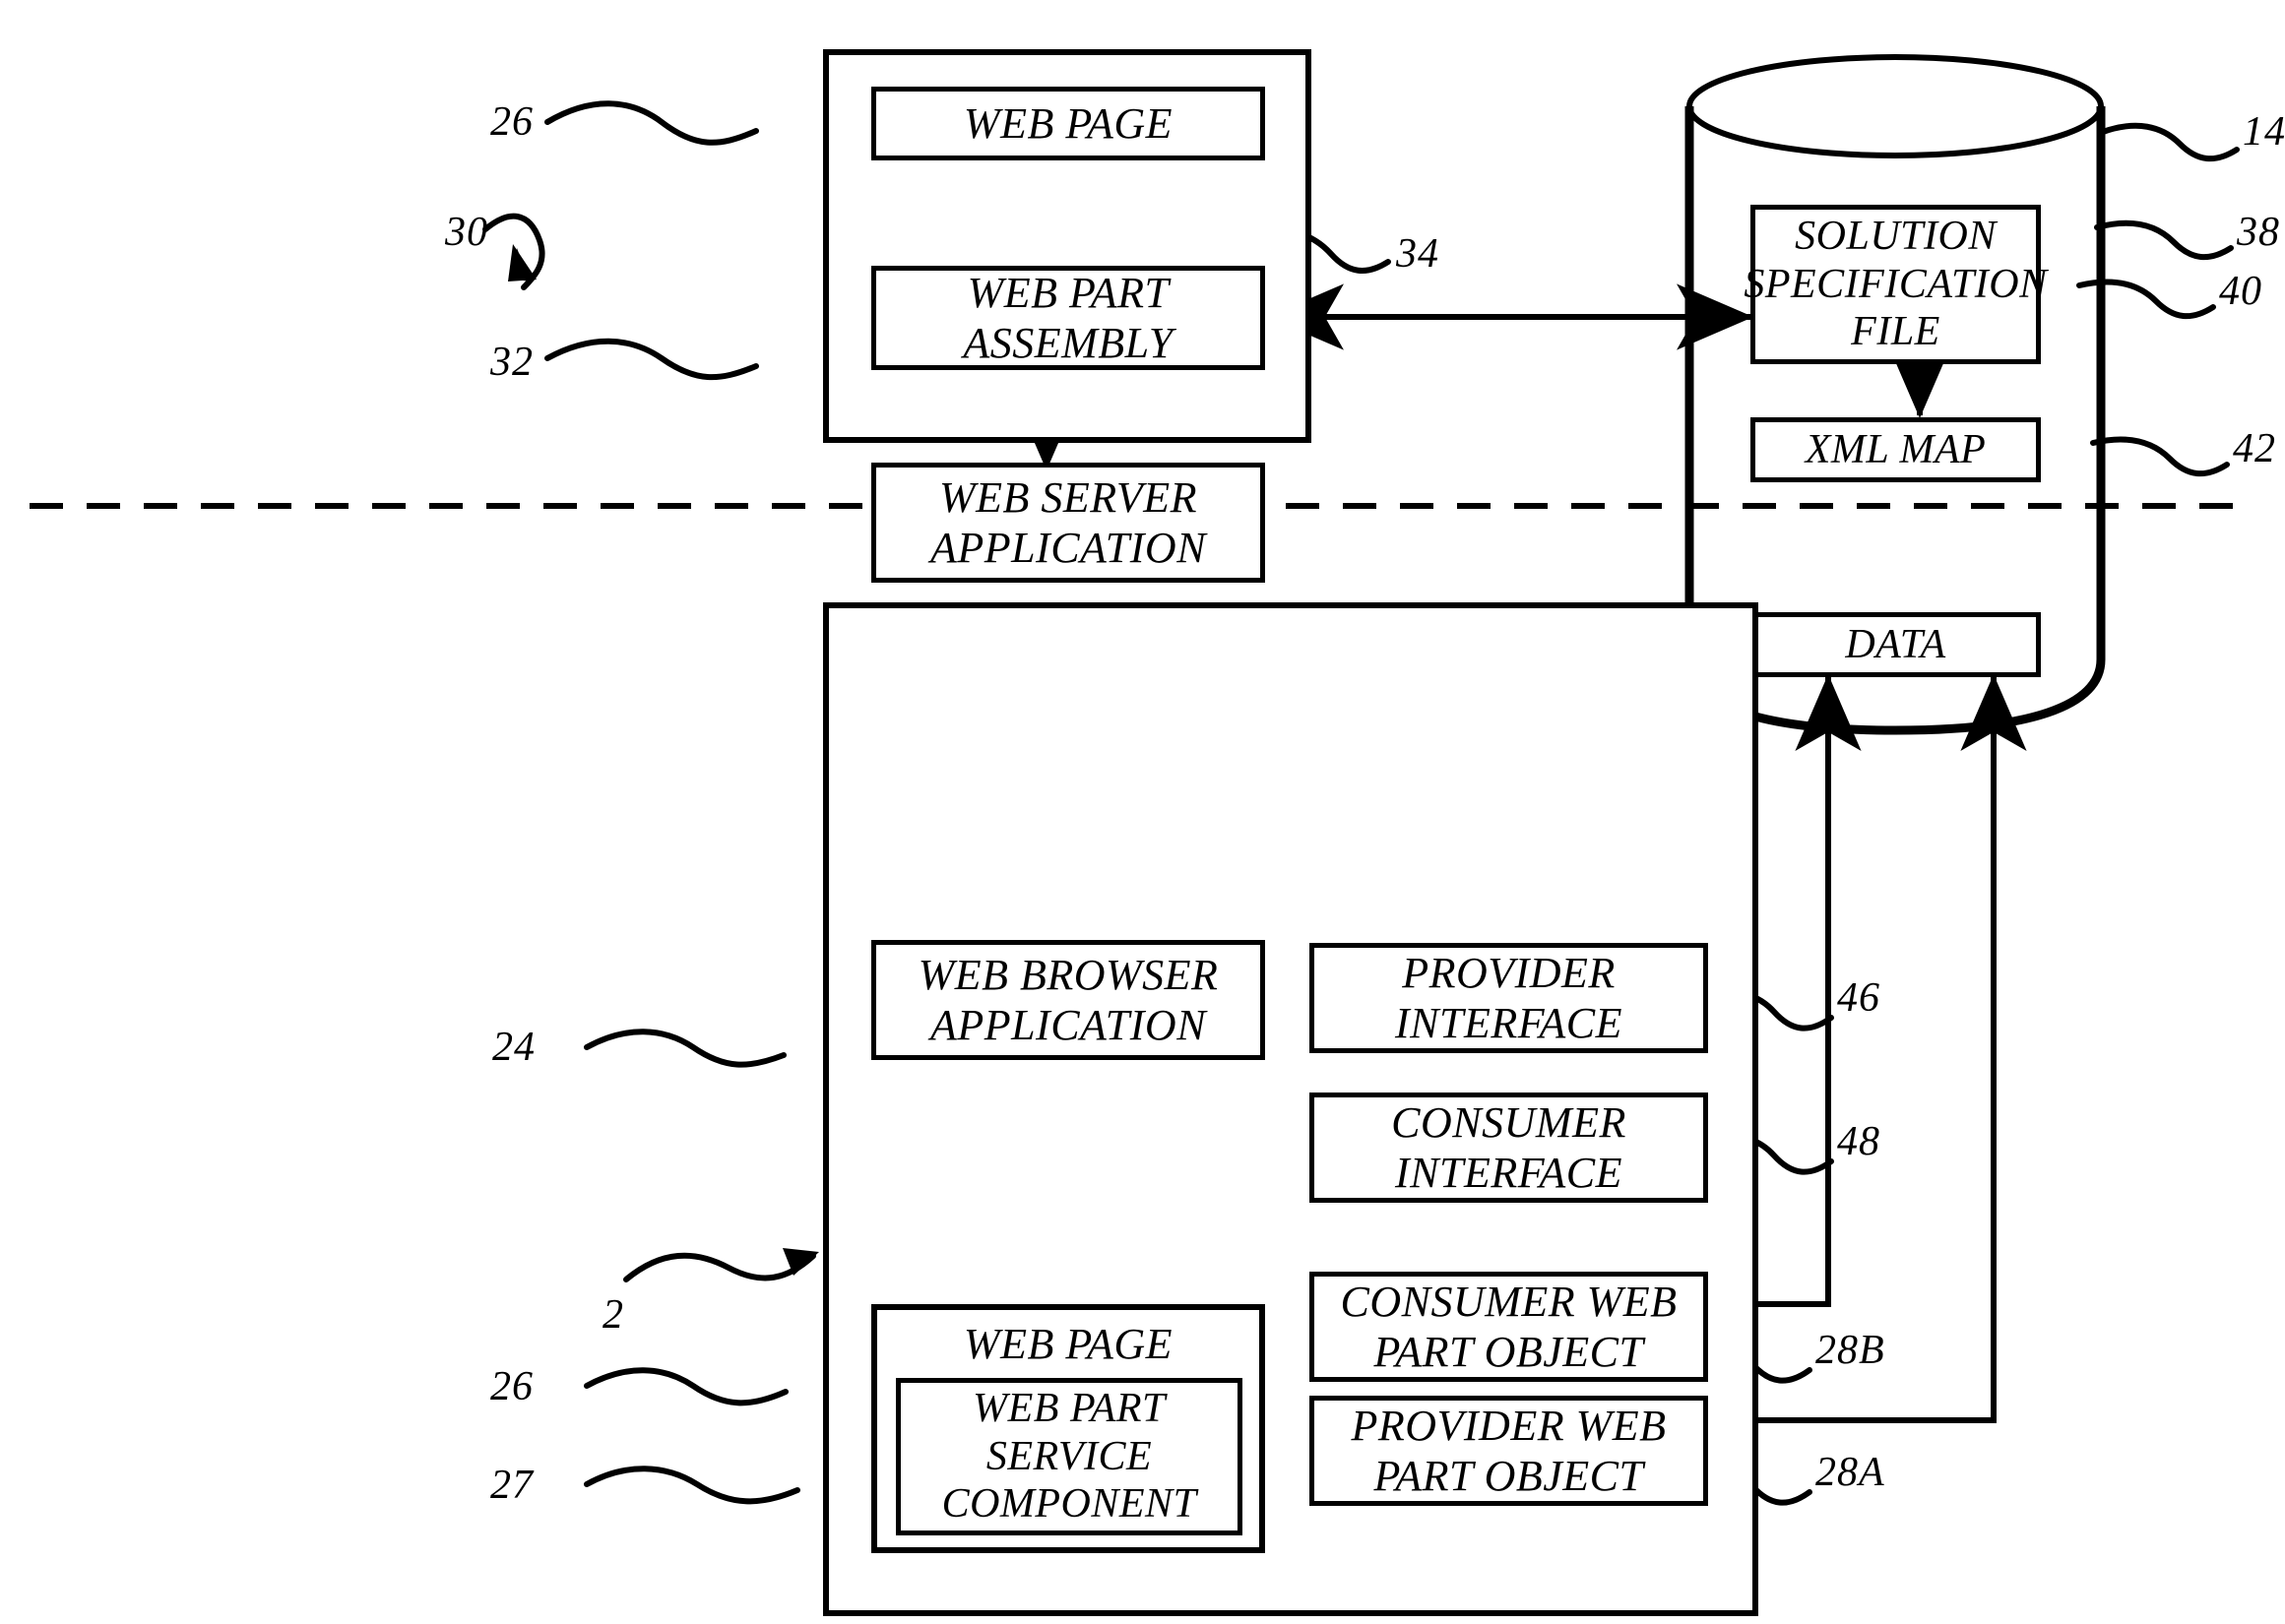 The image size is (2285, 1624). Describe the element at coordinates (1068, 1344) in the screenshot. I see `client-web-page-label: WEB PAGE` at that location.